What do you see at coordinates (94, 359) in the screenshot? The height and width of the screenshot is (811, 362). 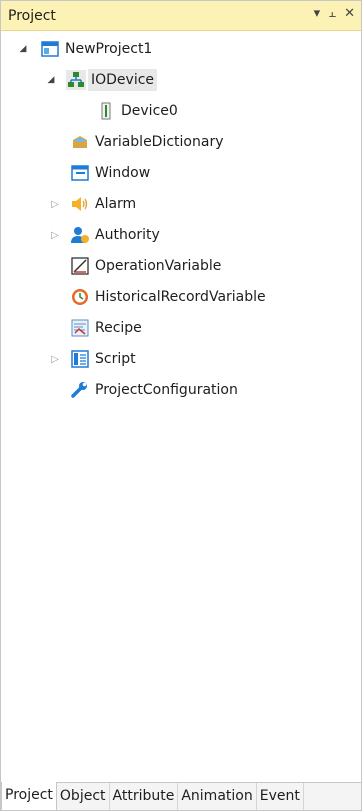 I see `tree-node-script: ▷ Script` at bounding box center [94, 359].